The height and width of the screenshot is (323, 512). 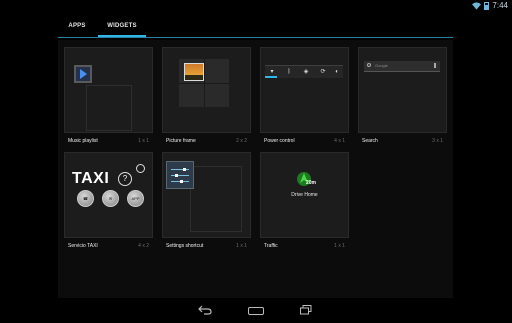 What do you see at coordinates (435, 65) in the screenshot?
I see `mic-icon` at bounding box center [435, 65].